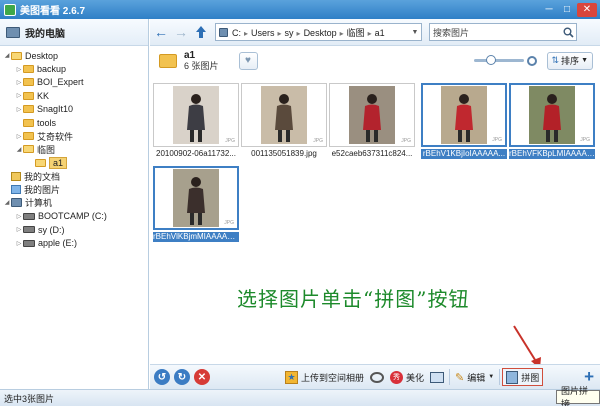 This screenshot has height=406, width=600. I want to click on tree-item-label: 艾奇软件, so click(55, 136).